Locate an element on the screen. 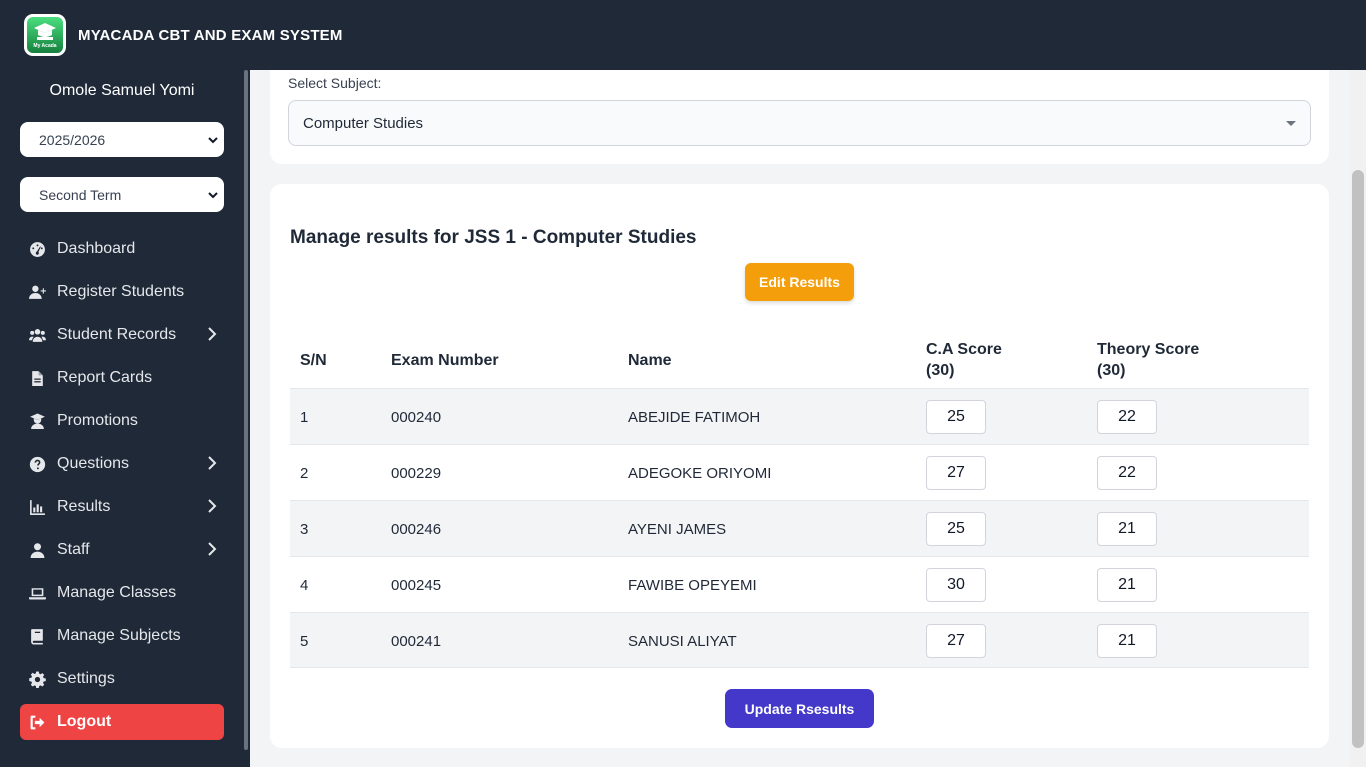 The height and width of the screenshot is (767, 1366). sidebar-item-dashboard: Dashboard is located at coordinates (122, 249).